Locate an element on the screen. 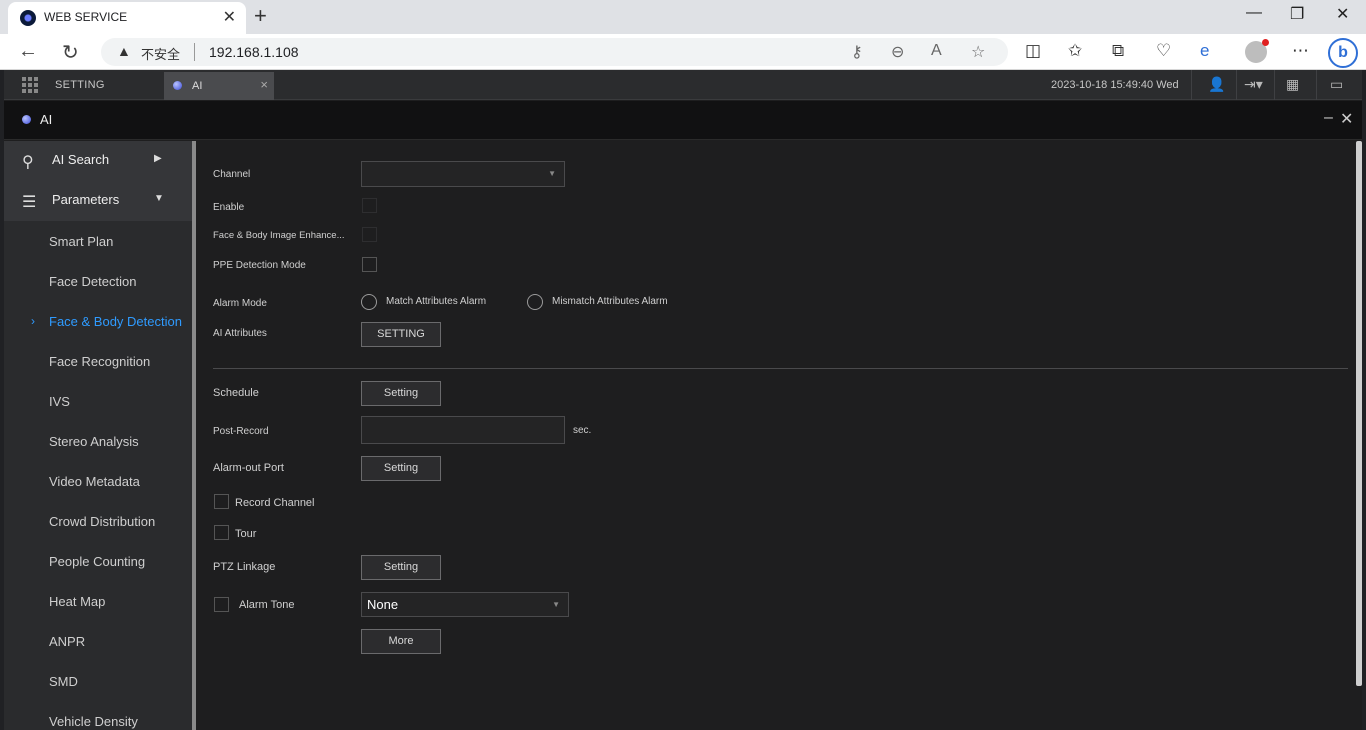 The width and height of the screenshot is (1366, 730). record-channel-checkbox is located at coordinates (221, 501).